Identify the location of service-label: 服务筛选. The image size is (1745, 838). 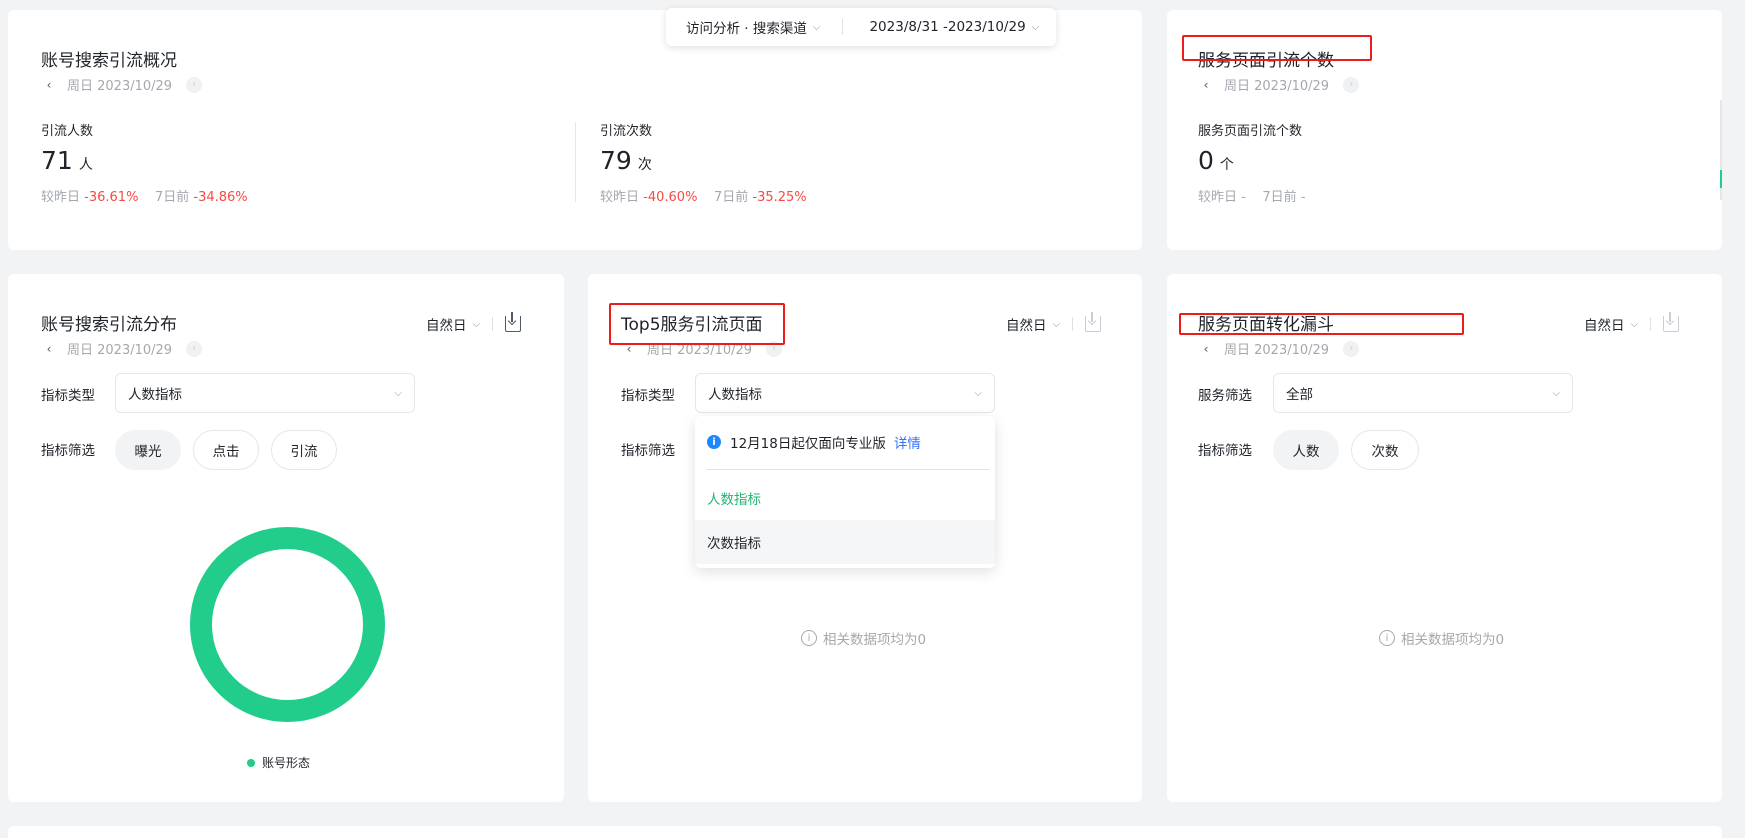
(1225, 396).